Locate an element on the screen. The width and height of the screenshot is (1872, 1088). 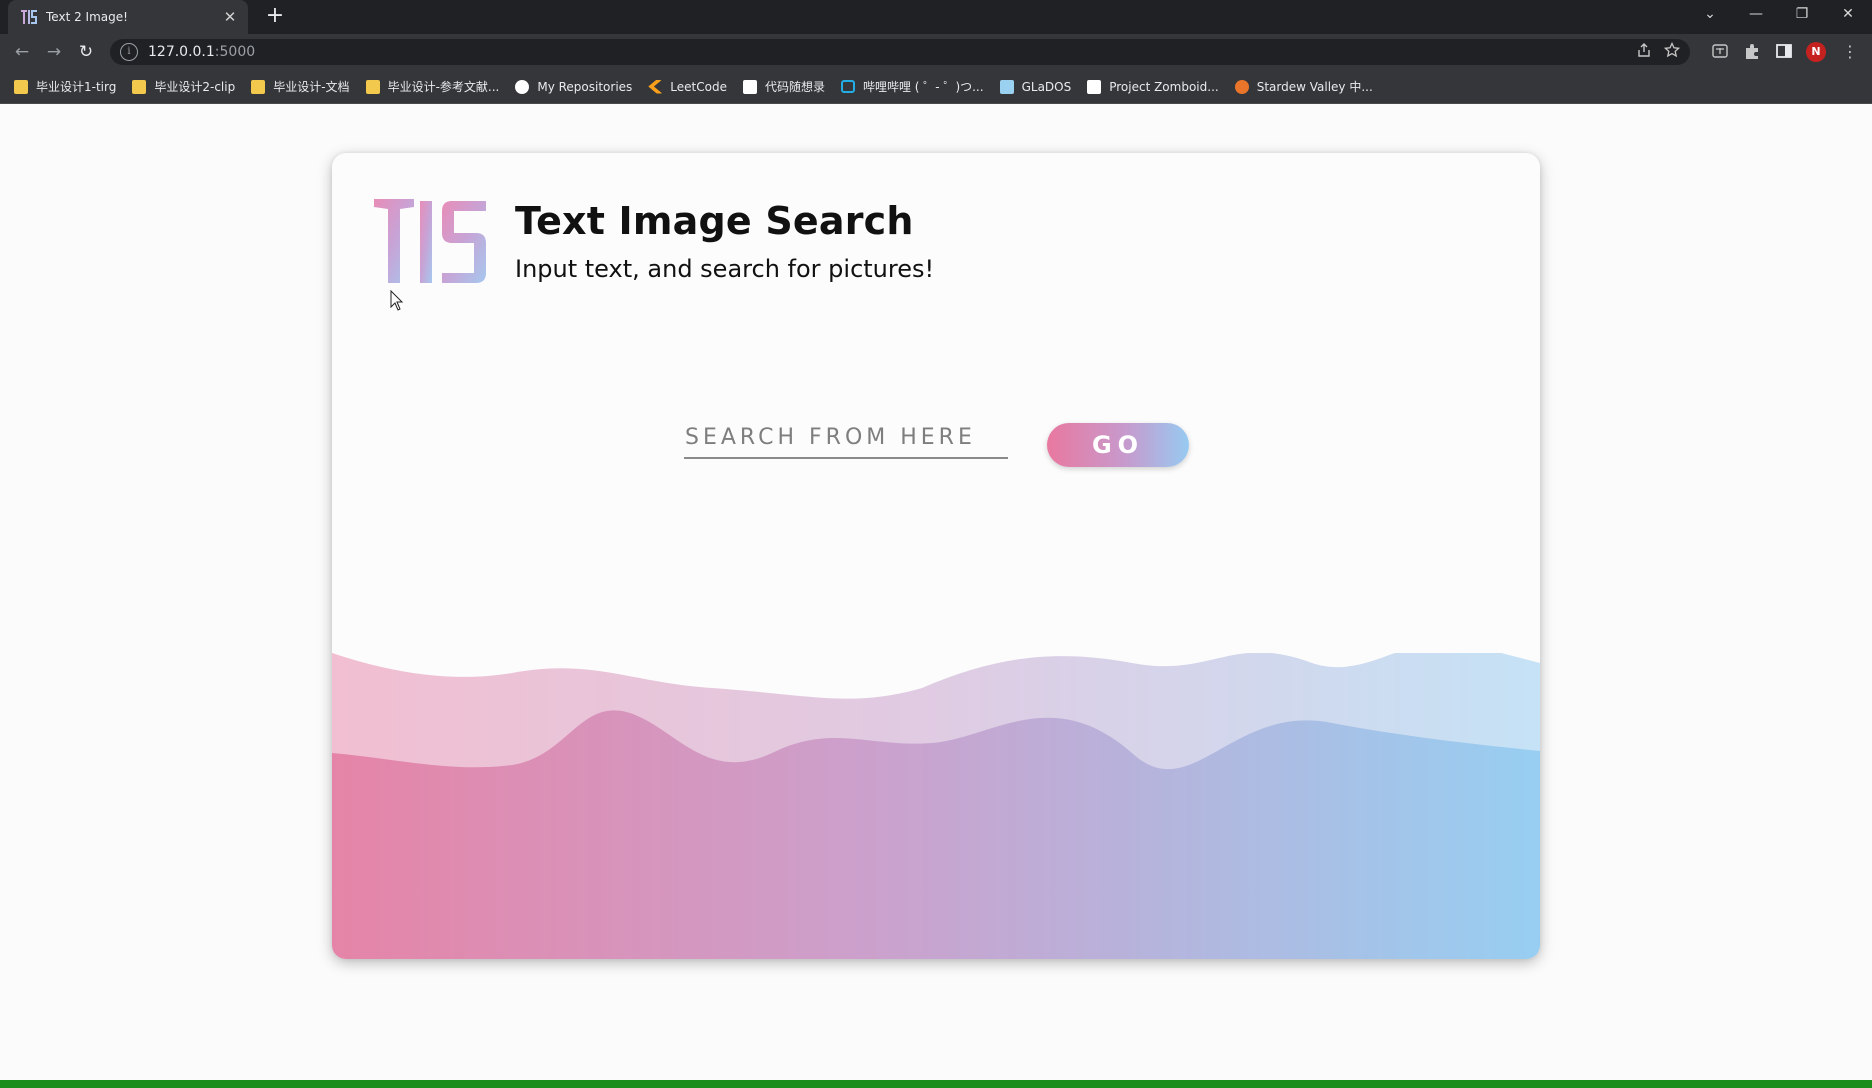
github-icon is located at coordinates (522, 86).